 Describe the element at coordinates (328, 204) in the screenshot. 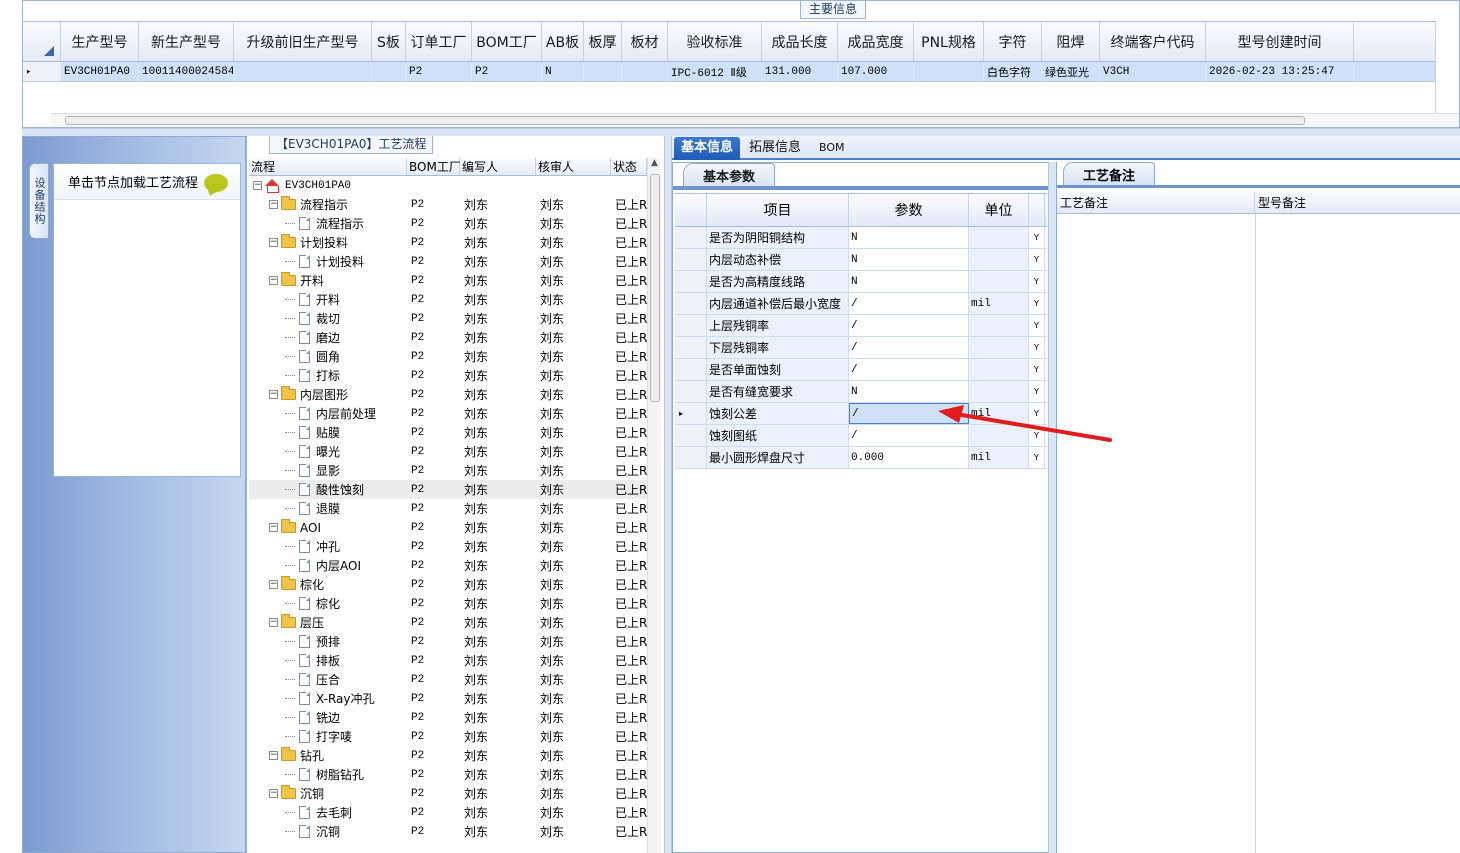

I see `tree-node: − 流程指示` at that location.